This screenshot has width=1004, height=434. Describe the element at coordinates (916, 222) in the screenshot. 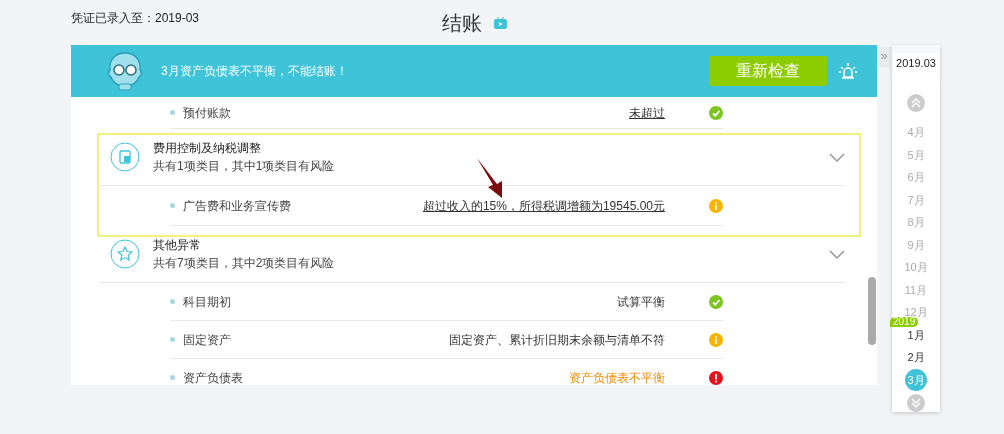

I see `month-item: 8月` at that location.